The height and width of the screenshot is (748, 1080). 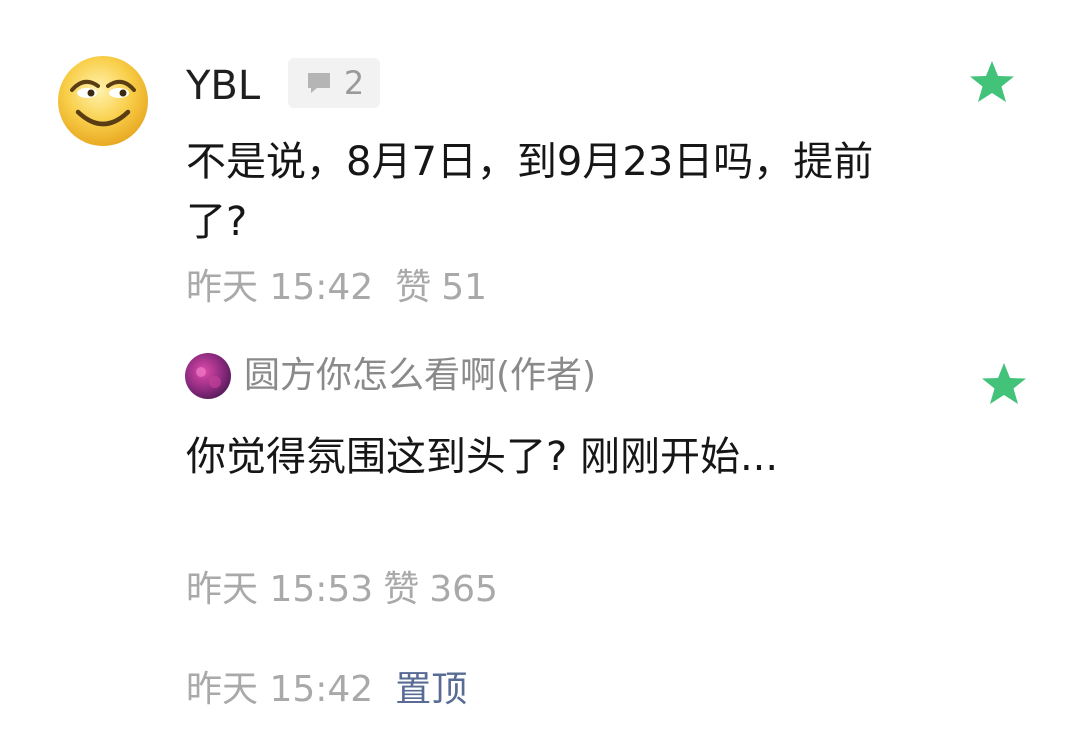 I want to click on reply-meta: 昨天 15:53 赞 365, so click(x=342, y=590).